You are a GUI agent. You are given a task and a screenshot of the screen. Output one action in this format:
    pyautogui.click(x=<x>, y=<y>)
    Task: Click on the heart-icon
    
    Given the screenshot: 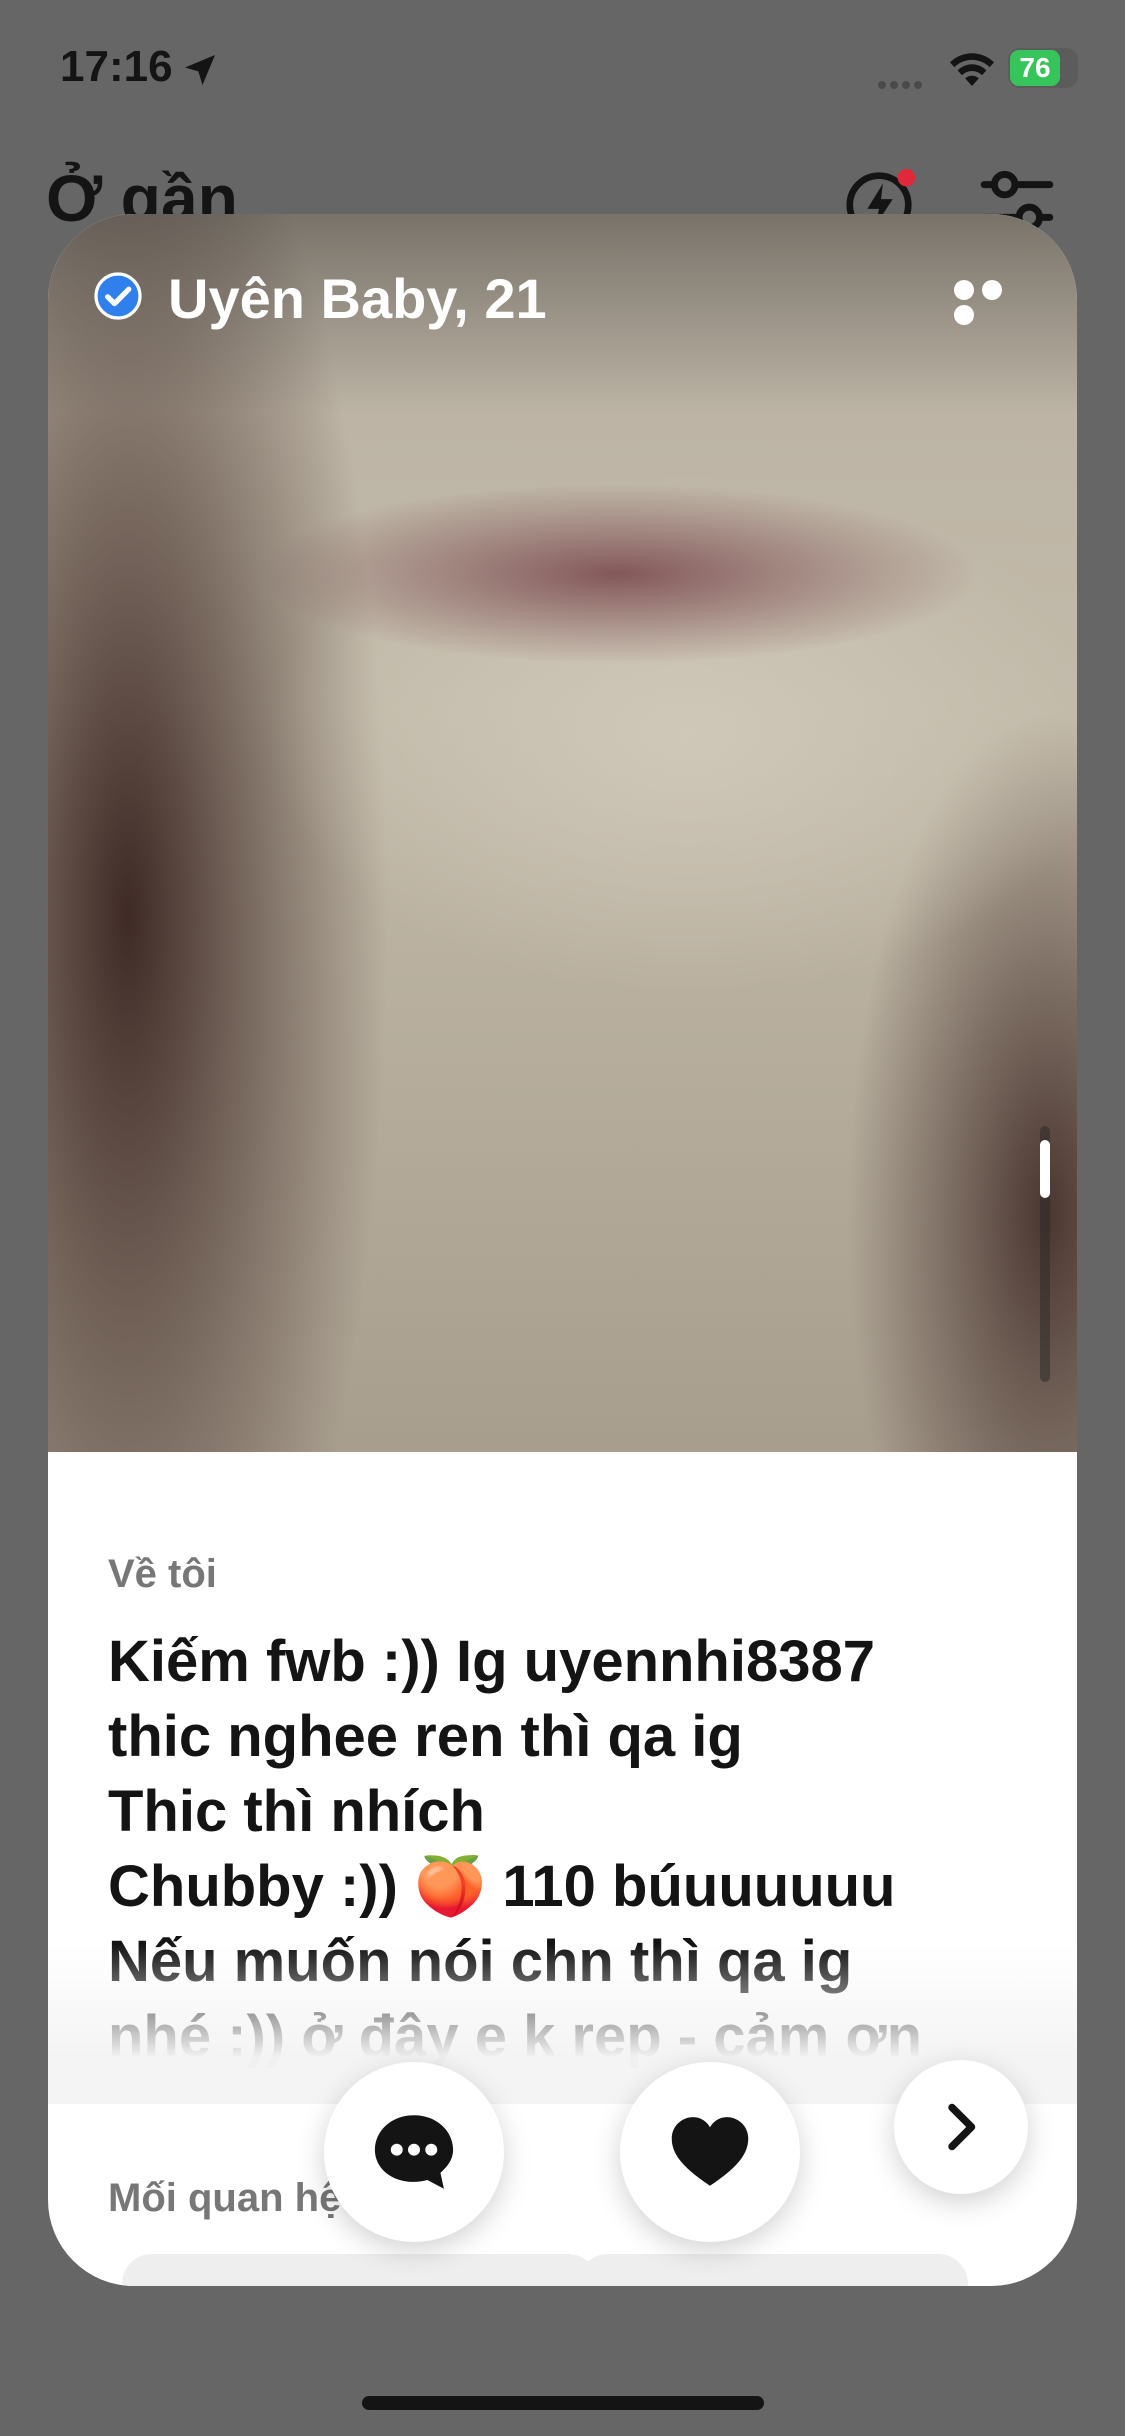 What is the action you would take?
    pyautogui.click(x=710, y=2151)
    